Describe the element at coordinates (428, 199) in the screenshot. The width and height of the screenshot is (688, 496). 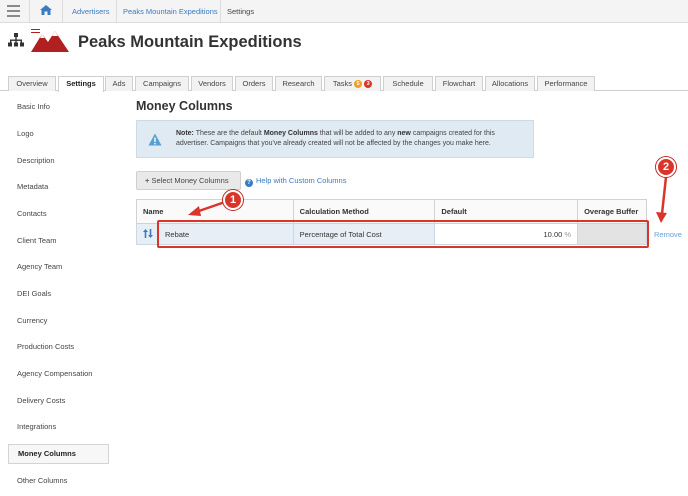
I see `annotation-arrows` at that location.